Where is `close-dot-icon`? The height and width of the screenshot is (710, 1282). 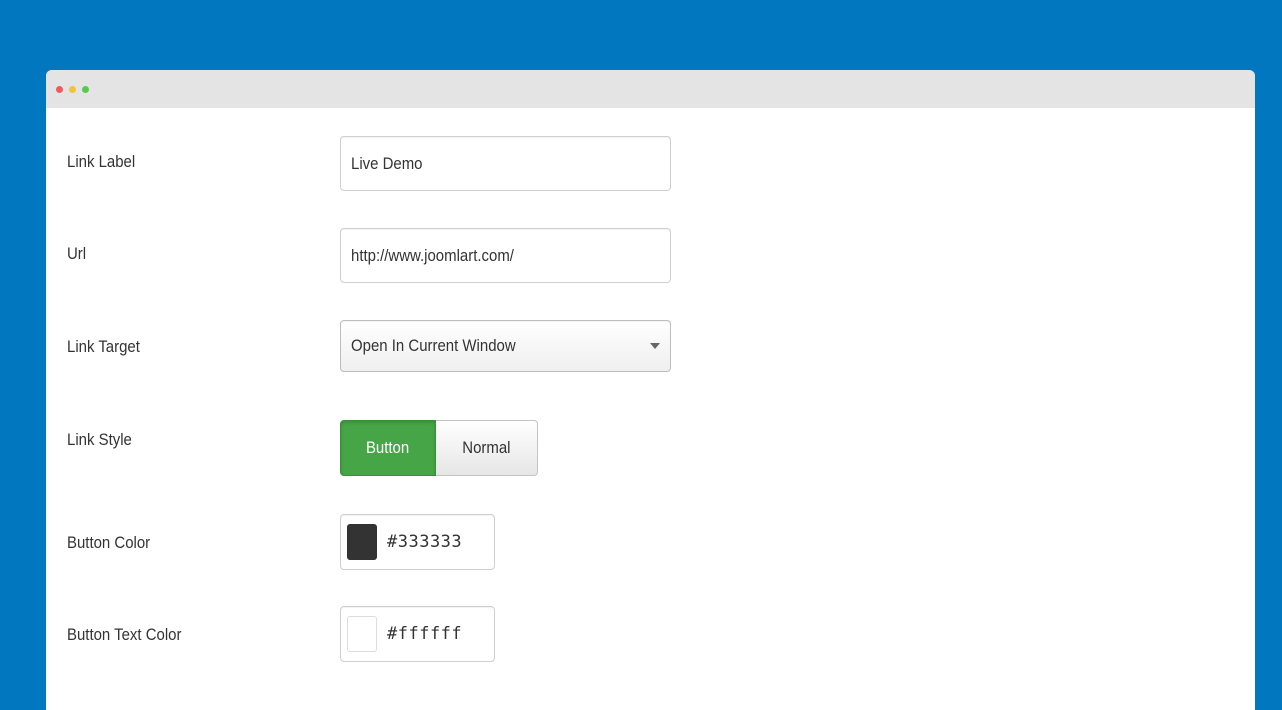
close-dot-icon is located at coordinates (59, 89).